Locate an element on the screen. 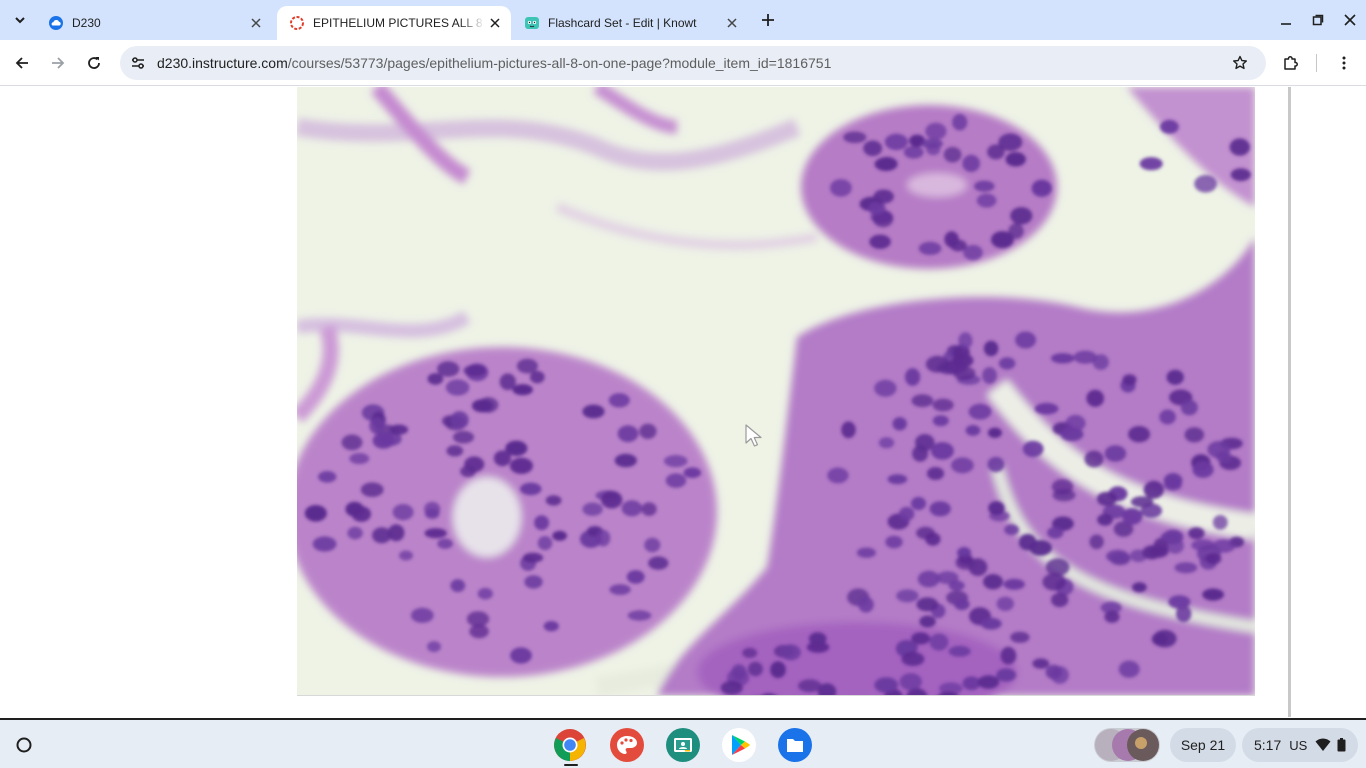 The height and width of the screenshot is (768, 1366). date-tray: Sep 21 is located at coordinates (1203, 745).